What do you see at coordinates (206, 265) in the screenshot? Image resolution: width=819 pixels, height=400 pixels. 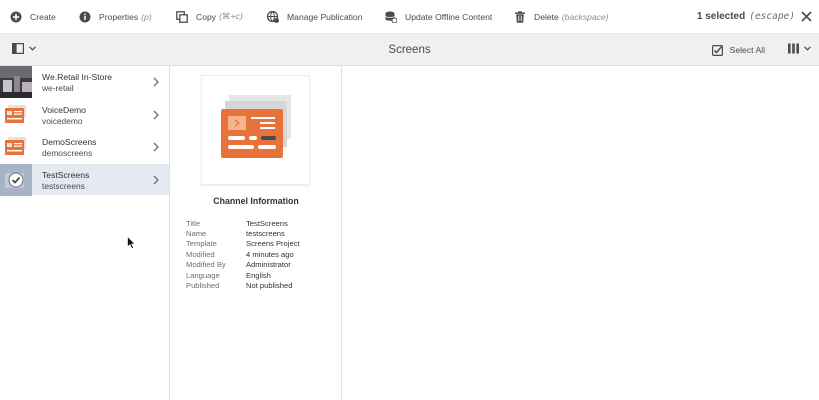 I see `property-key: Modified By` at bounding box center [206, 265].